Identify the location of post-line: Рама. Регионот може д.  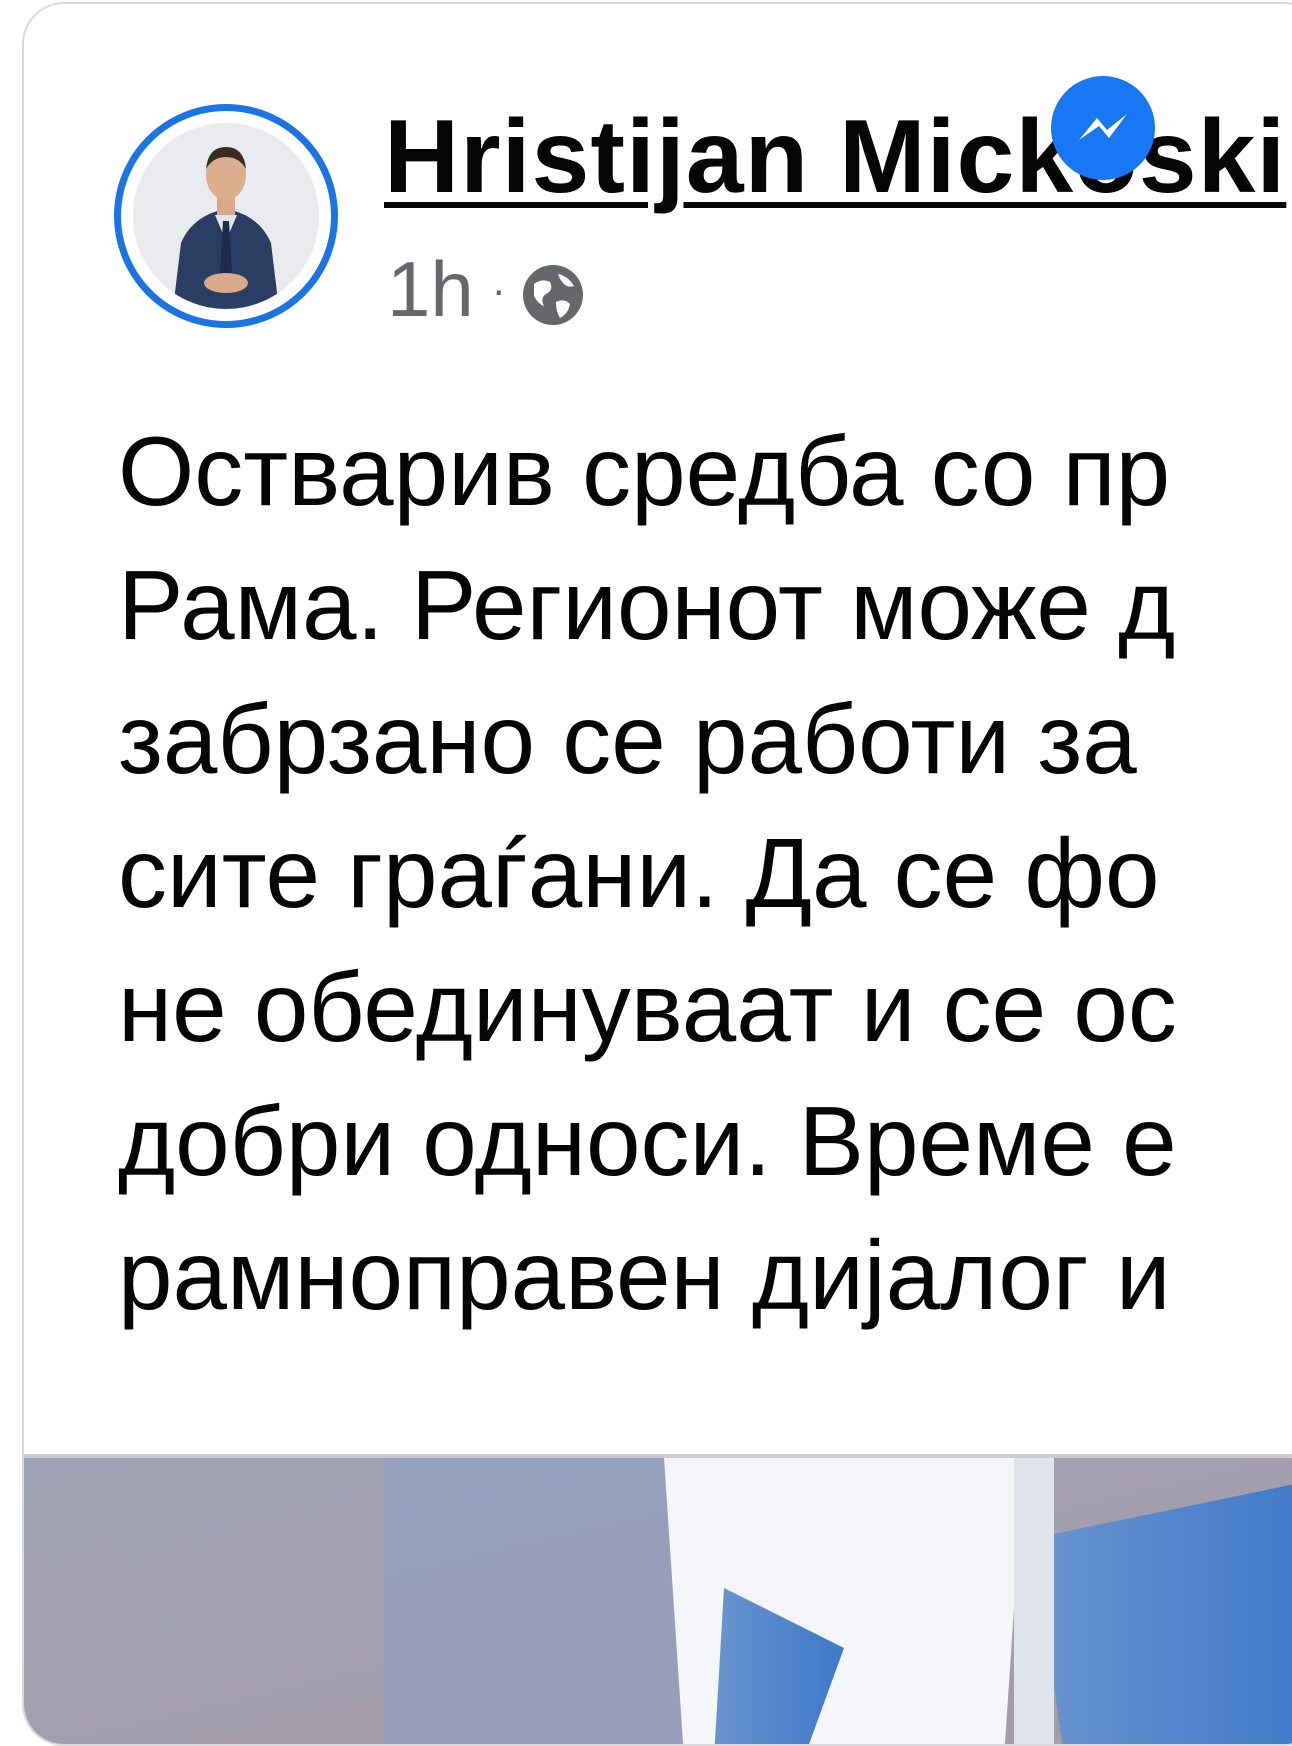
(647, 605).